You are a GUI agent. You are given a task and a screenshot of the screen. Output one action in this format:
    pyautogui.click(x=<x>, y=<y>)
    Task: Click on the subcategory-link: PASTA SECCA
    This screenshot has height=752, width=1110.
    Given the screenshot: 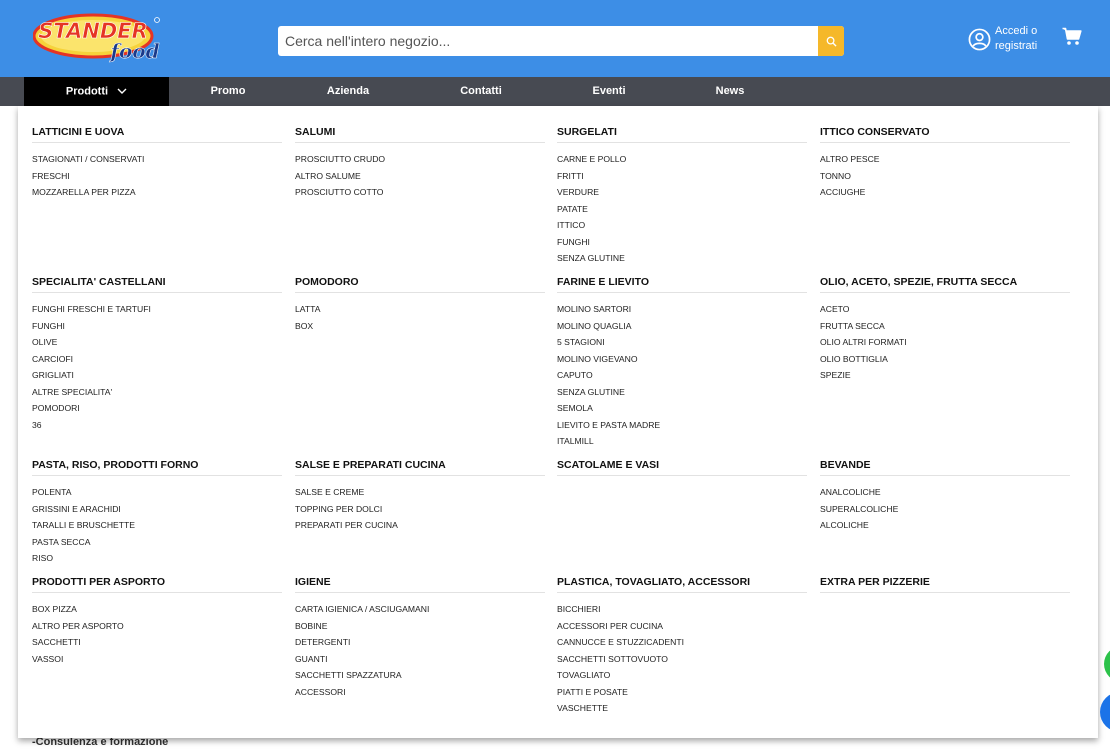 What is the action you would take?
    pyautogui.click(x=157, y=542)
    